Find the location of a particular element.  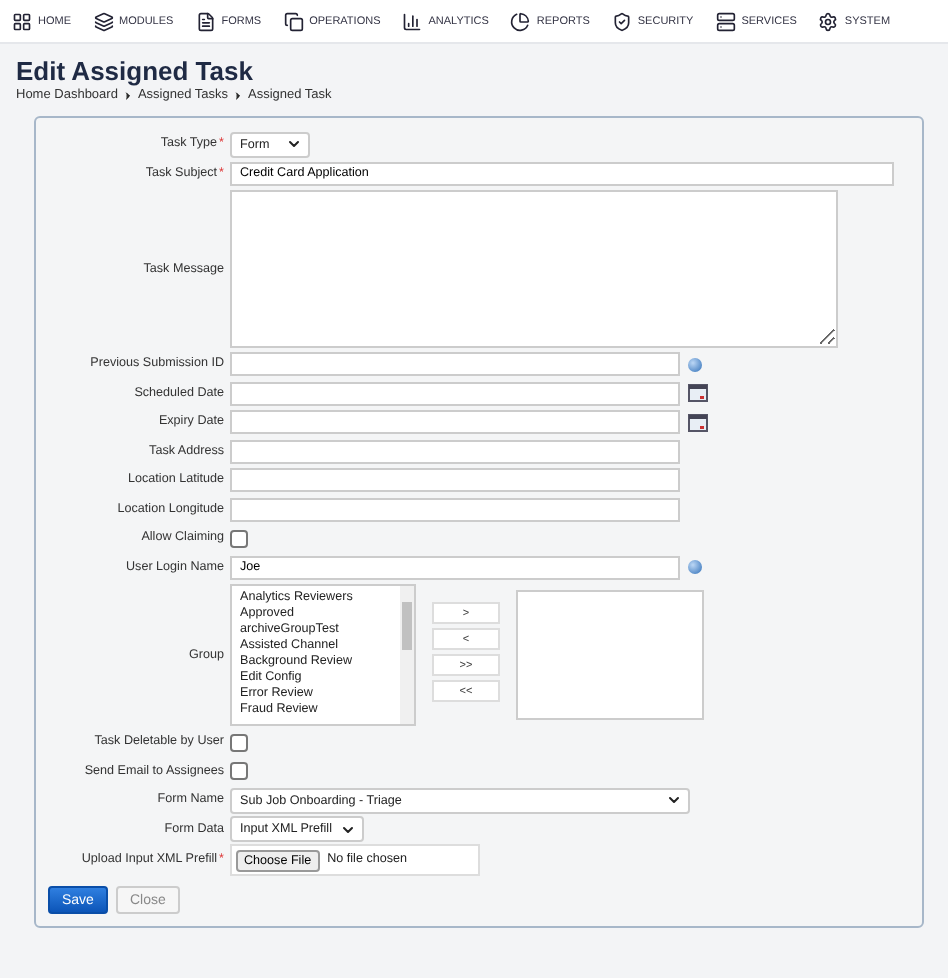

copy-icon is located at coordinates (293, 21).